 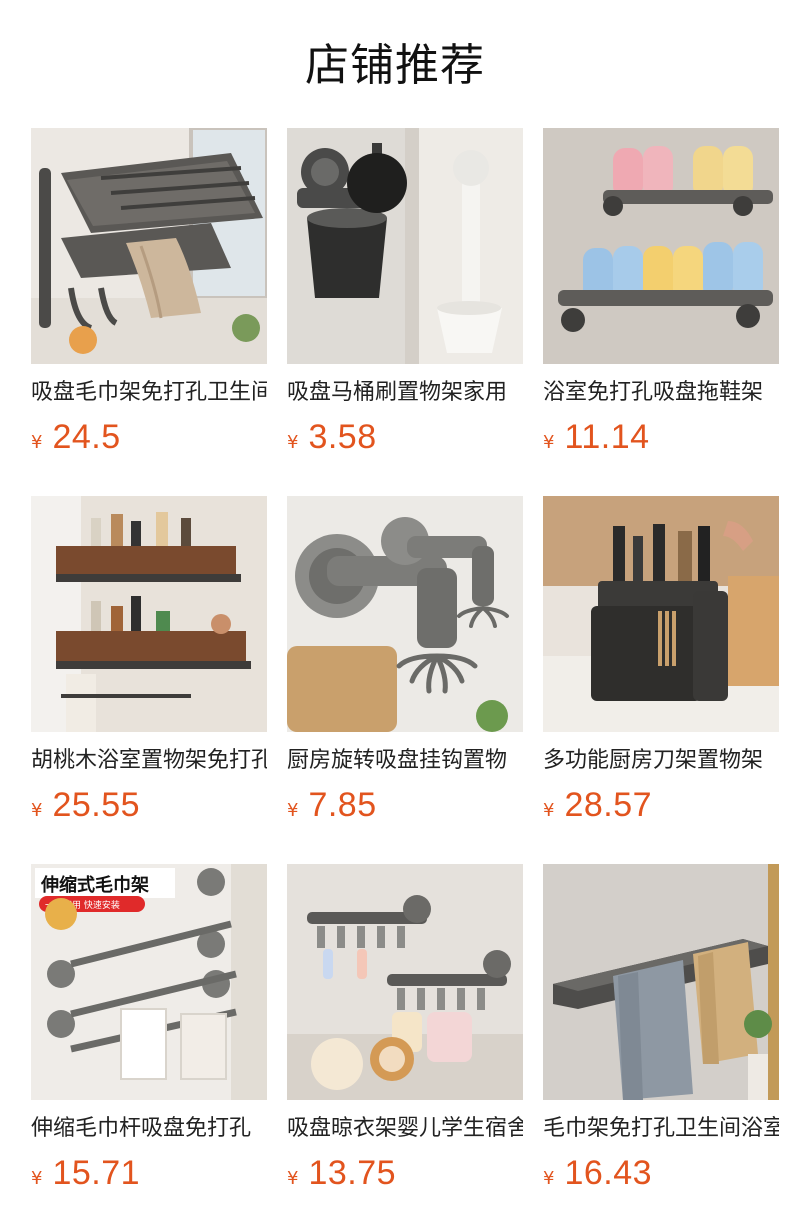 What do you see at coordinates (607, 437) in the screenshot?
I see `product-price: 11.14` at bounding box center [607, 437].